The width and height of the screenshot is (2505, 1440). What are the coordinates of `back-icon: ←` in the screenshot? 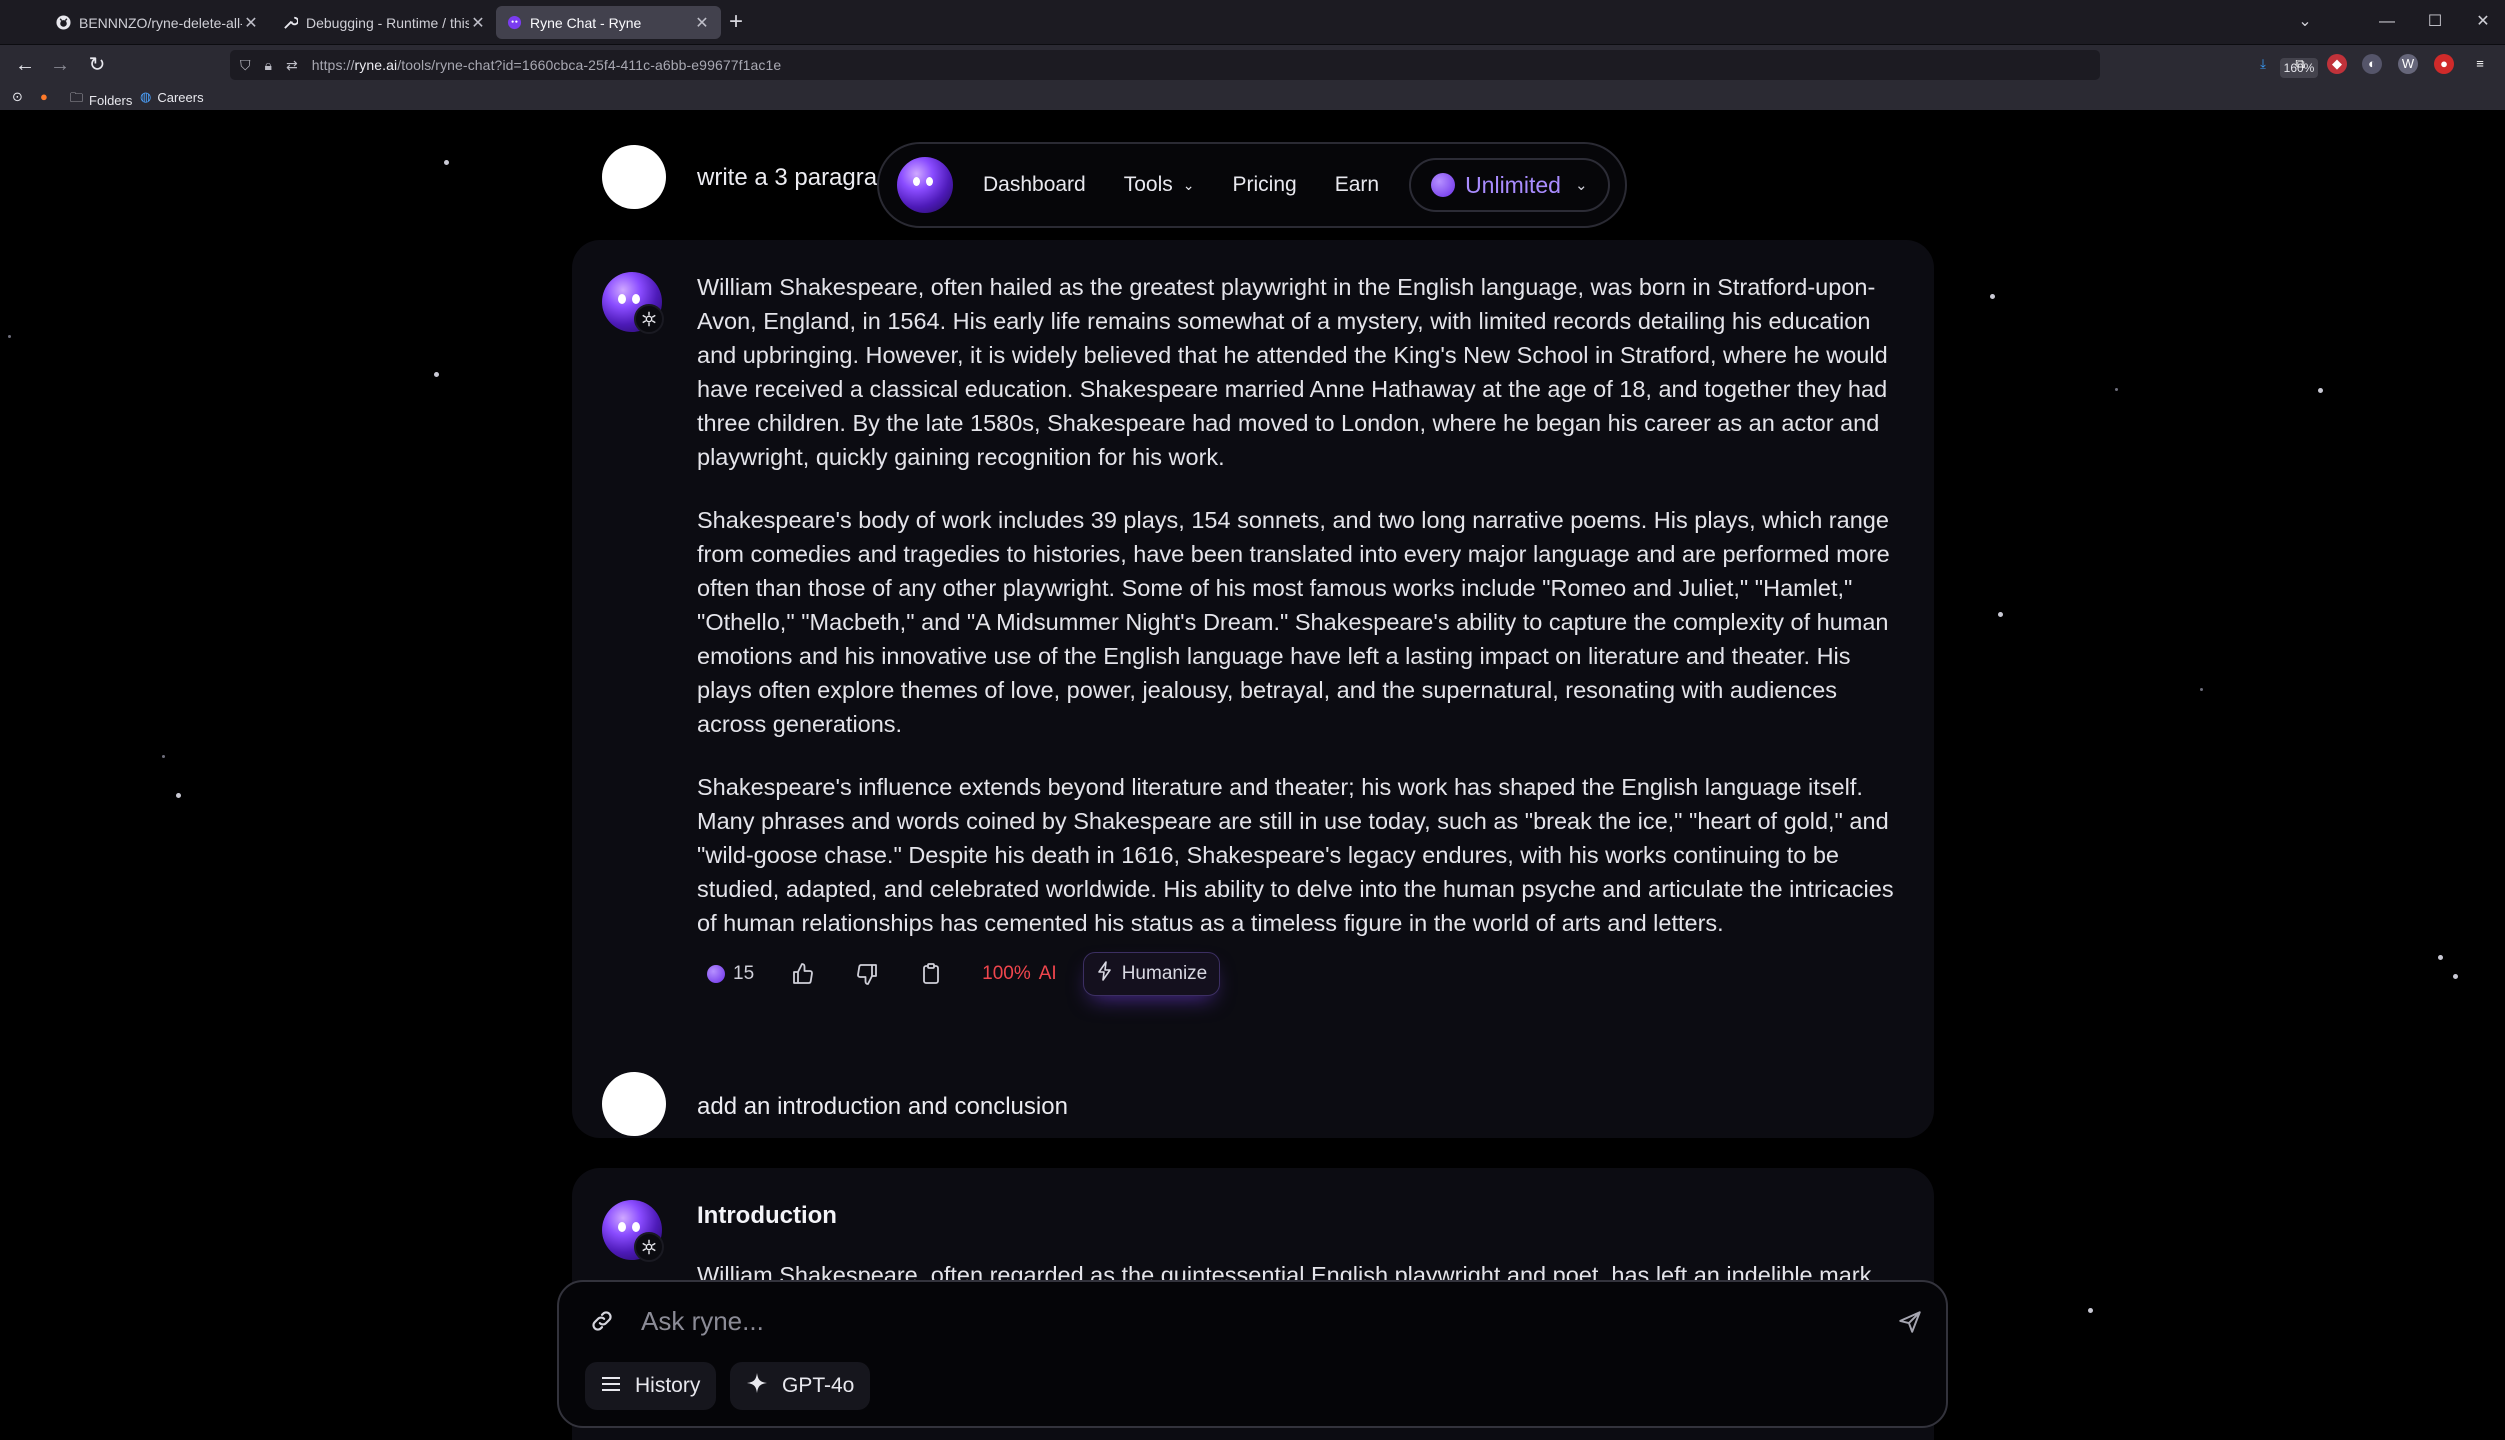 It's located at (25, 65).